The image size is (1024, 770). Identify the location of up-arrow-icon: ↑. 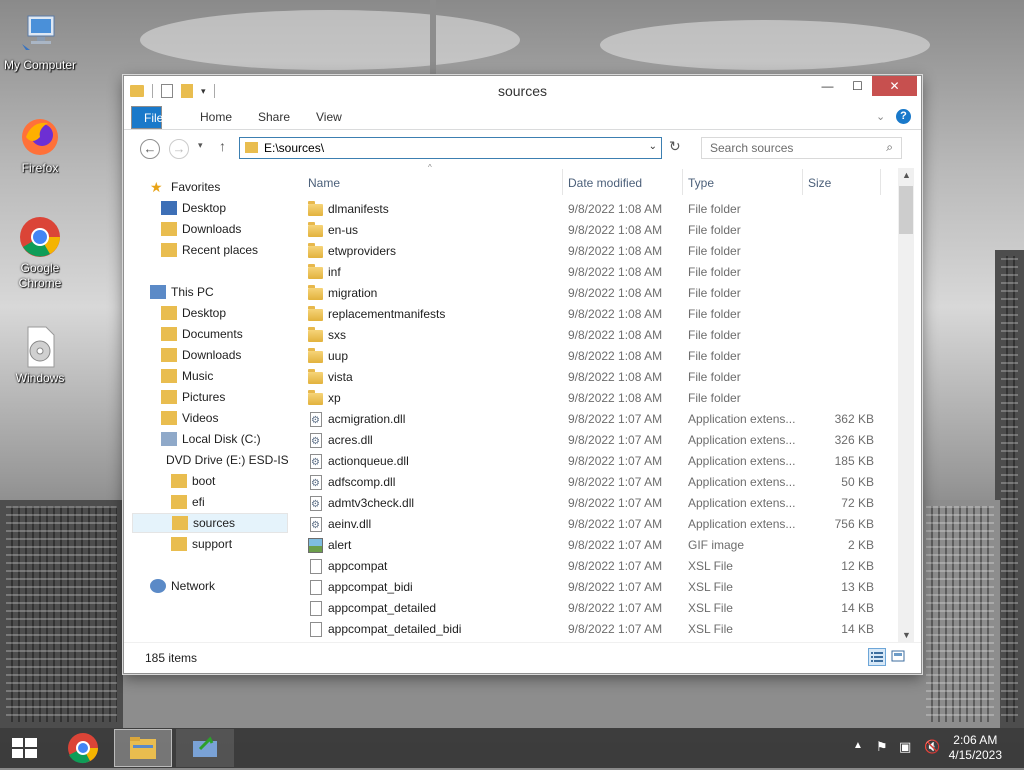
(222, 146).